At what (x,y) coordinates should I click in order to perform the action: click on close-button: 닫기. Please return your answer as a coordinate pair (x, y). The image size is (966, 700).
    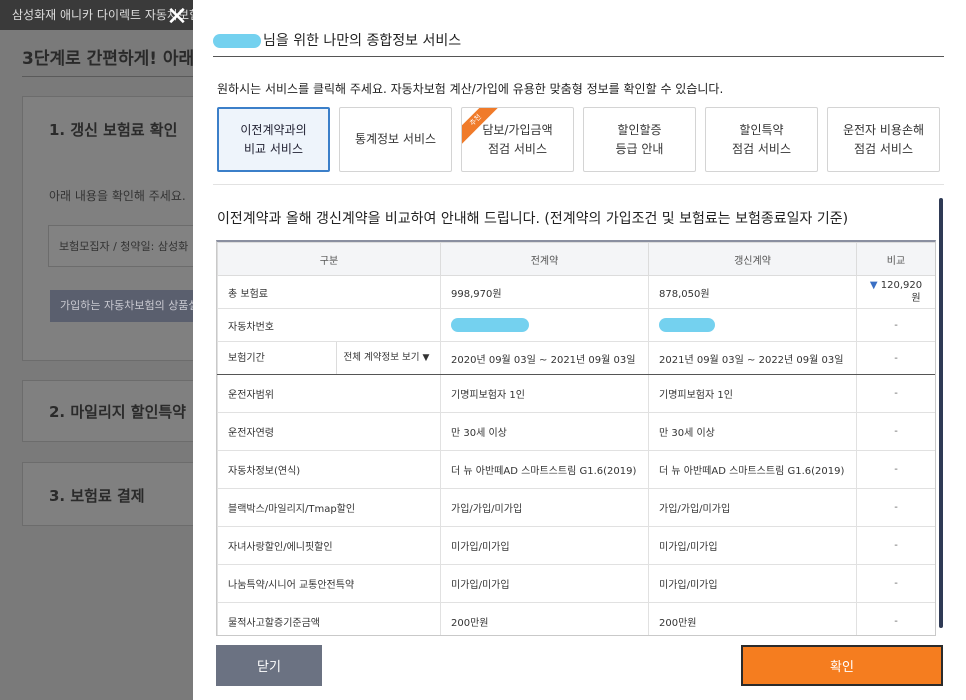
    Looking at the image, I should click on (269, 665).